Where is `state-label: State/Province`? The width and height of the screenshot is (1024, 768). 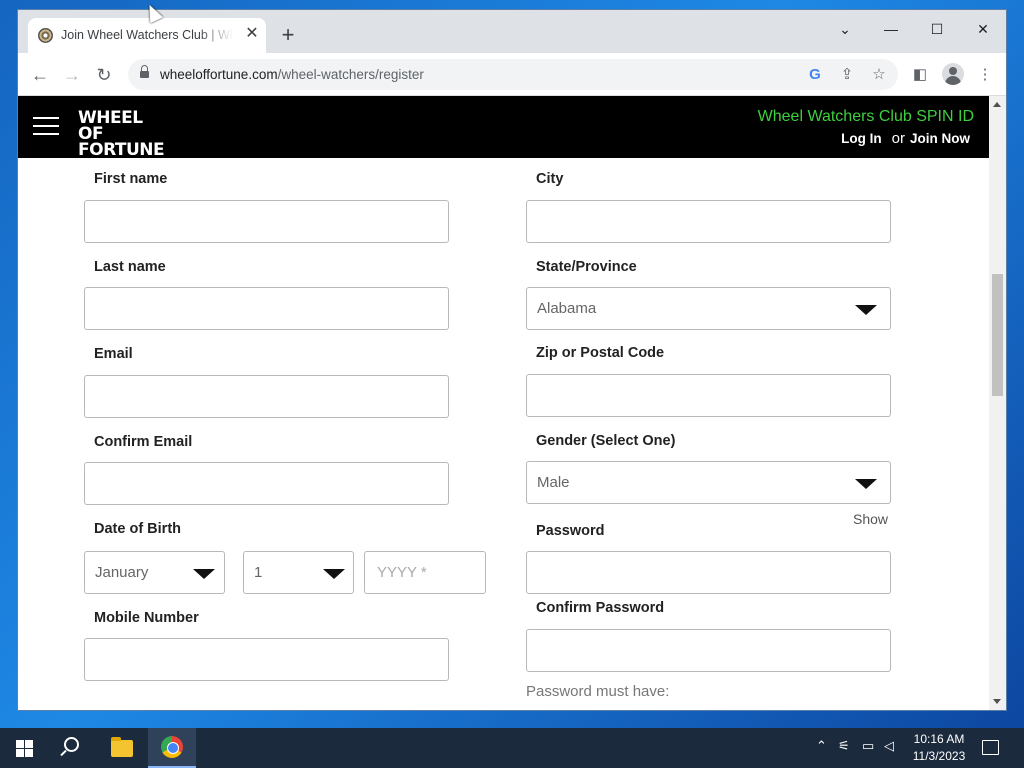
state-label: State/Province is located at coordinates (586, 267).